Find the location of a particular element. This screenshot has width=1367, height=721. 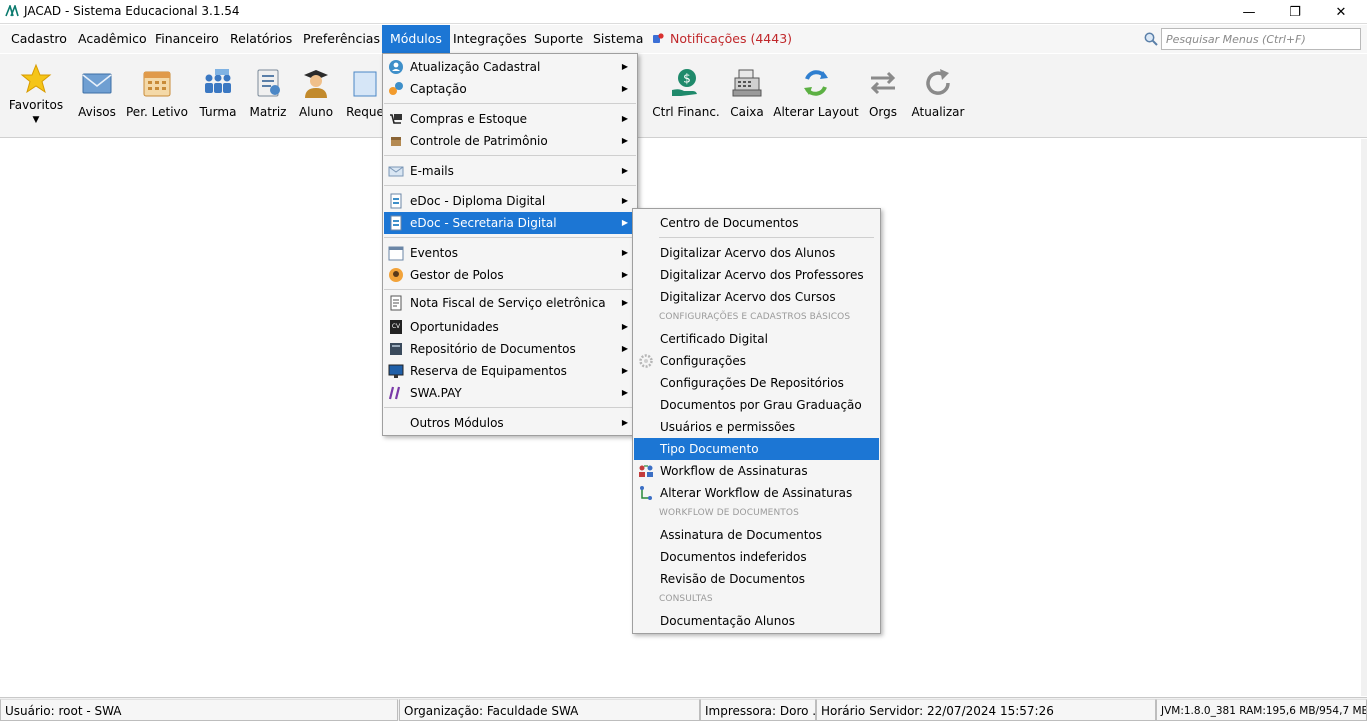

menu-item-compras-estoque: Compras e Estoque ▶ is located at coordinates (510, 119).